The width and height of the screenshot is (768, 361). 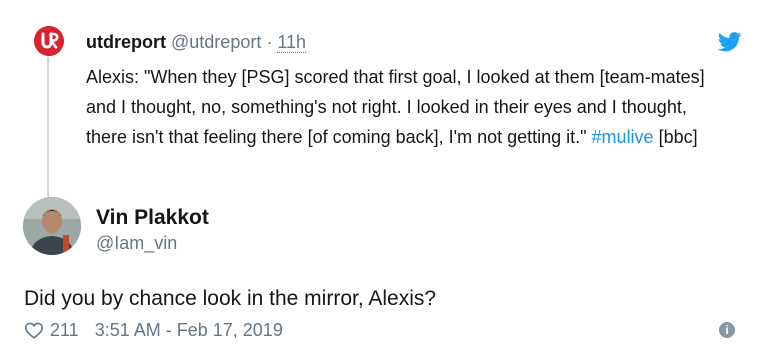 What do you see at coordinates (152, 218) in the screenshot?
I see `author-name: Vin Plakkot` at bounding box center [152, 218].